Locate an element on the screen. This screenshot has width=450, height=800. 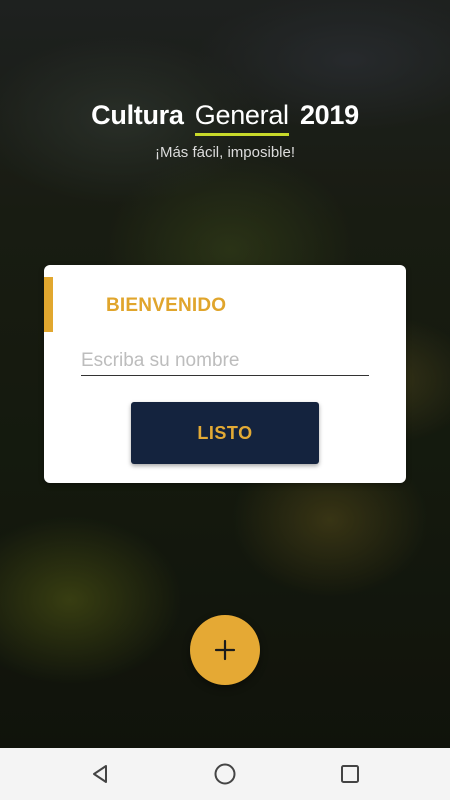
app-subtitle: ¡Más fácil, imposible! is located at coordinates (225, 152).